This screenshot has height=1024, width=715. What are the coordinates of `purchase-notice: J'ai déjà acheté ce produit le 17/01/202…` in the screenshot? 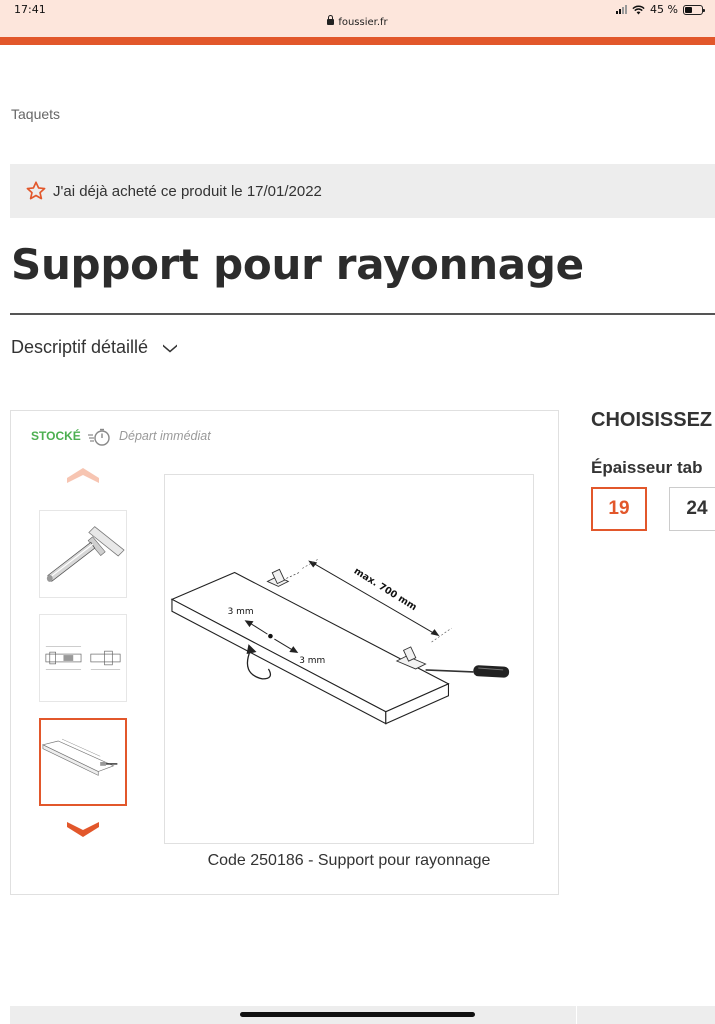 It's located at (362, 191).